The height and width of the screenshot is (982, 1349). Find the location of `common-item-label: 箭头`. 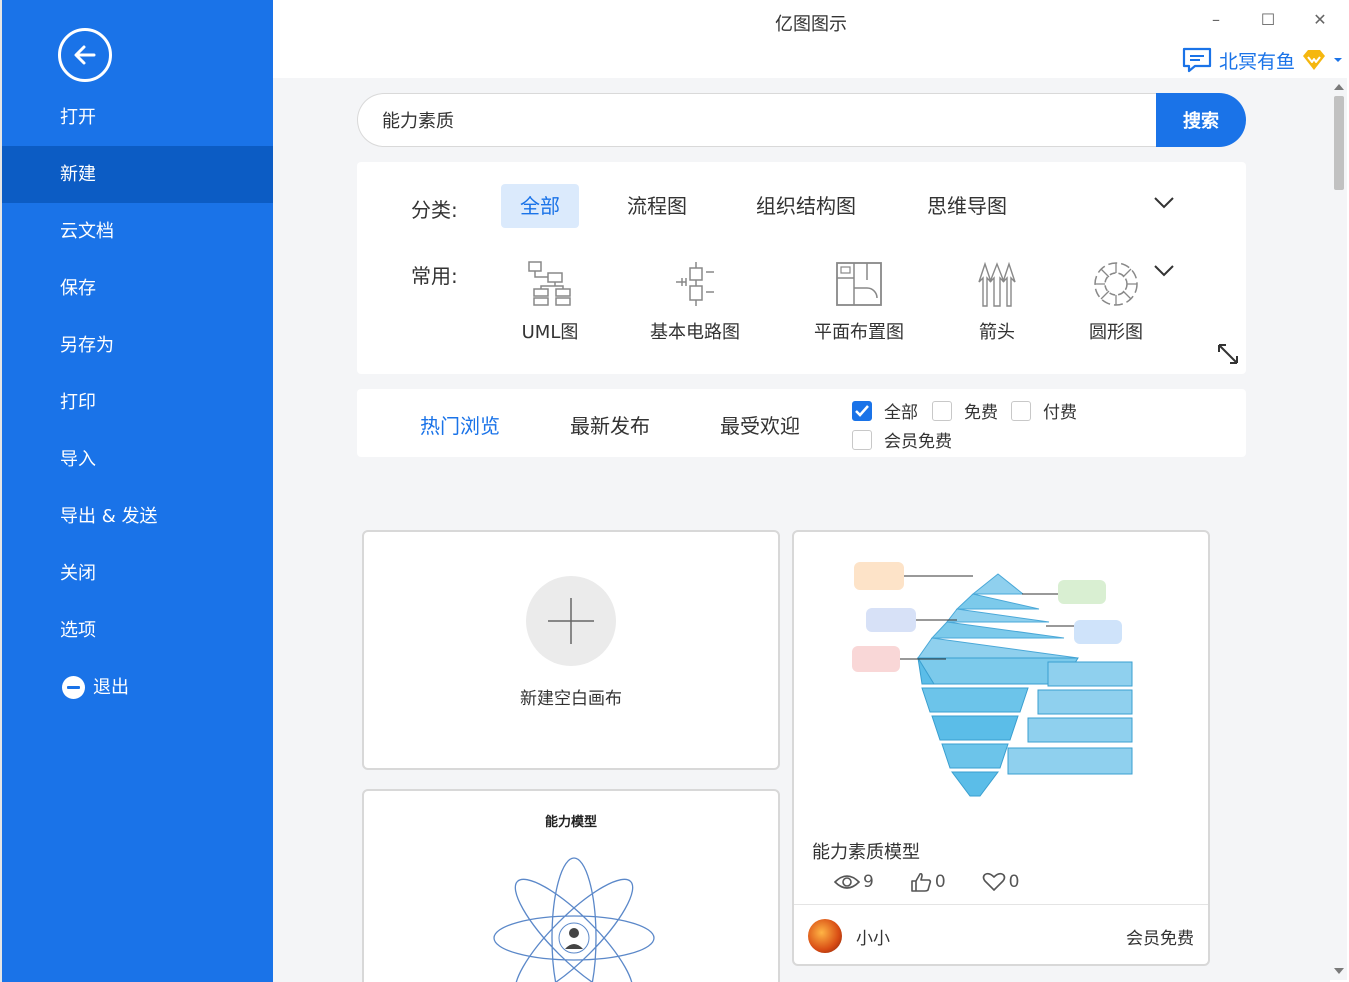

common-item-label: 箭头 is located at coordinates (997, 332).